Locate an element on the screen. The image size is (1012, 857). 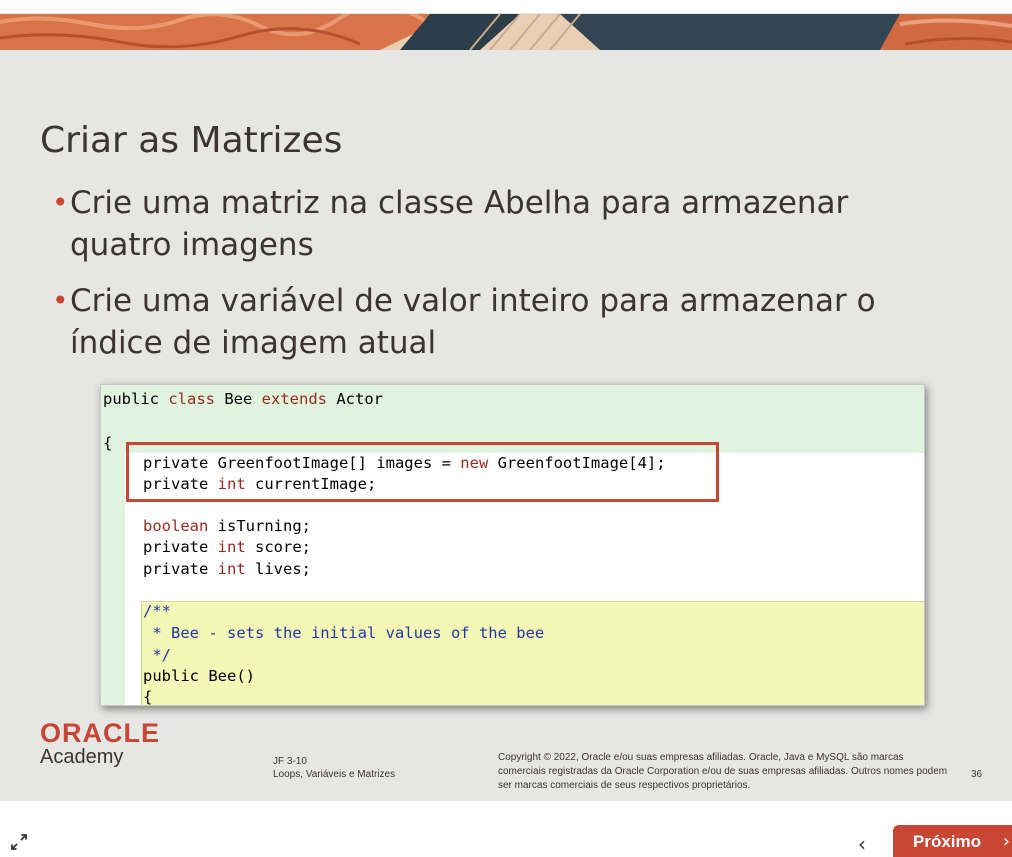
code-line-comment-end: */ is located at coordinates (157, 655).